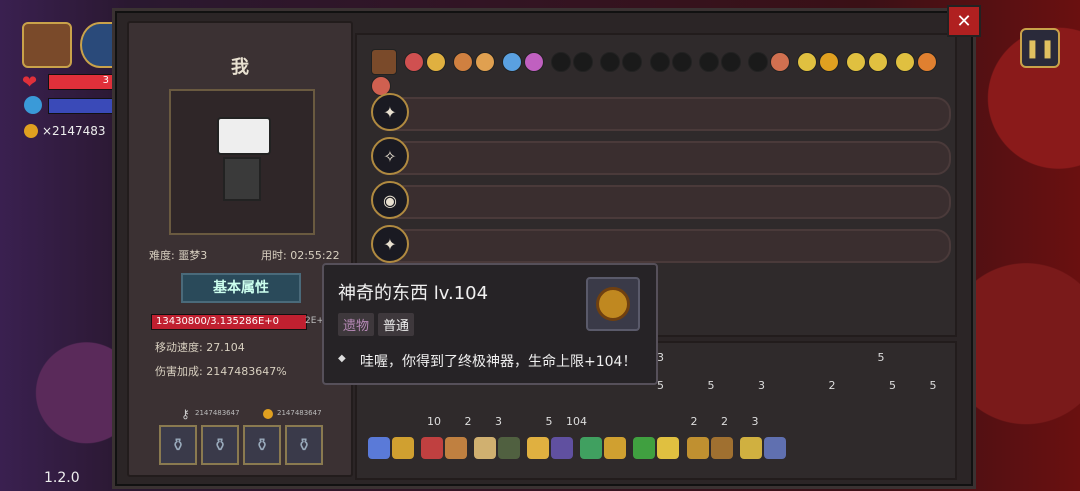 Image resolution: width=1080 pixels, height=491 pixels. What do you see at coordinates (62, 478) in the screenshot?
I see `version-label: 1.2.0` at bounding box center [62, 478].